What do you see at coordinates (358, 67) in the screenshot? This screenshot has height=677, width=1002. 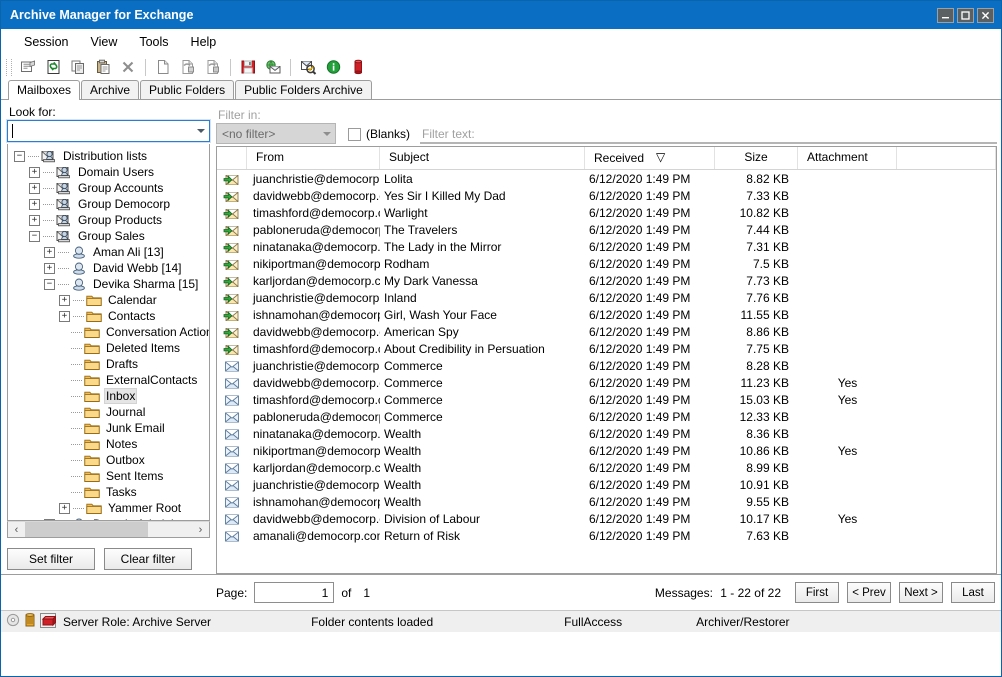 I see `database-icon` at bounding box center [358, 67].